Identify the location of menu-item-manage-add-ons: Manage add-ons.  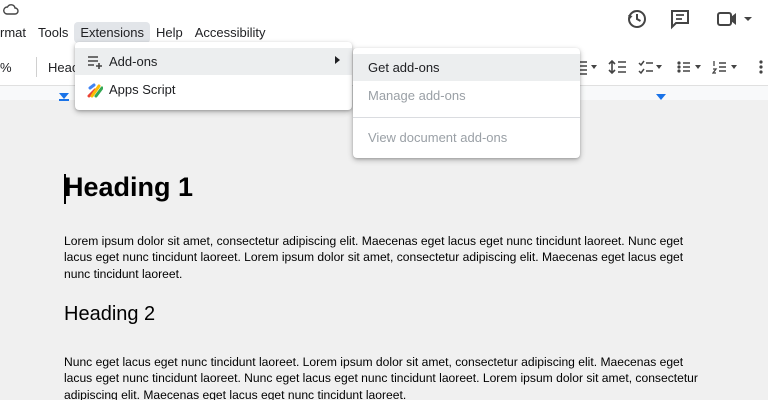
(466, 95).